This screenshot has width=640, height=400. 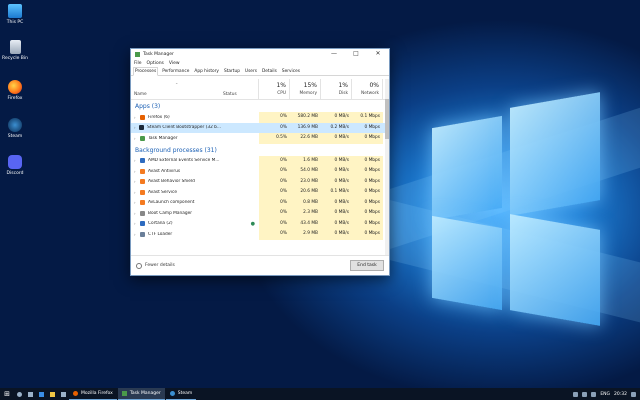 I want to click on desktop-icon-firefox: Firefox, so click(x=15, y=90).